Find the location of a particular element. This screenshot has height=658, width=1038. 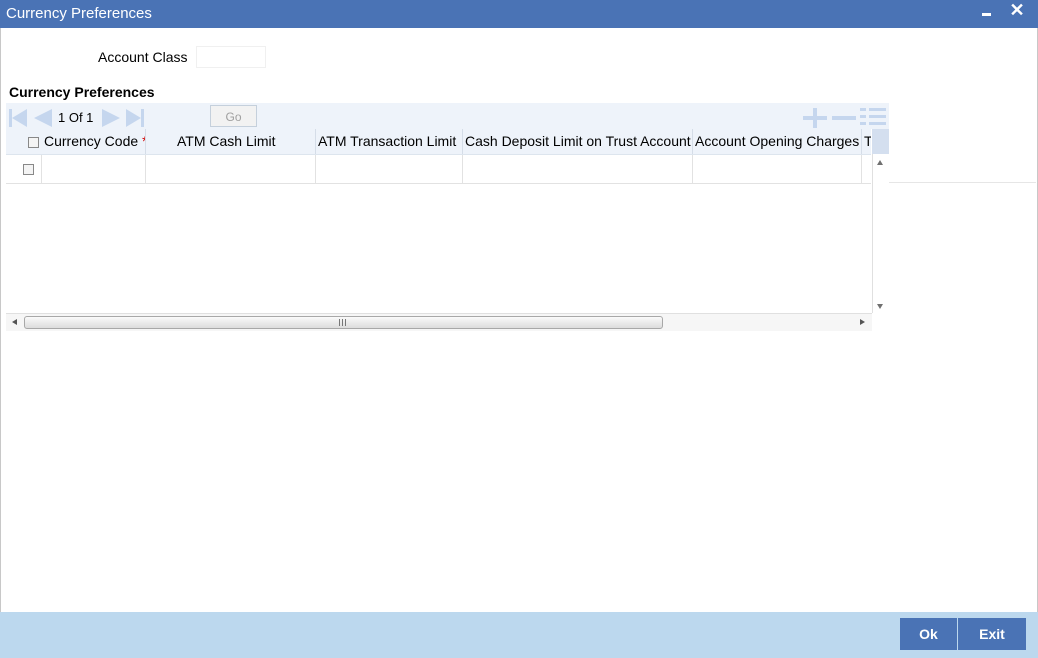

page-number-input is located at coordinates (187, 118).